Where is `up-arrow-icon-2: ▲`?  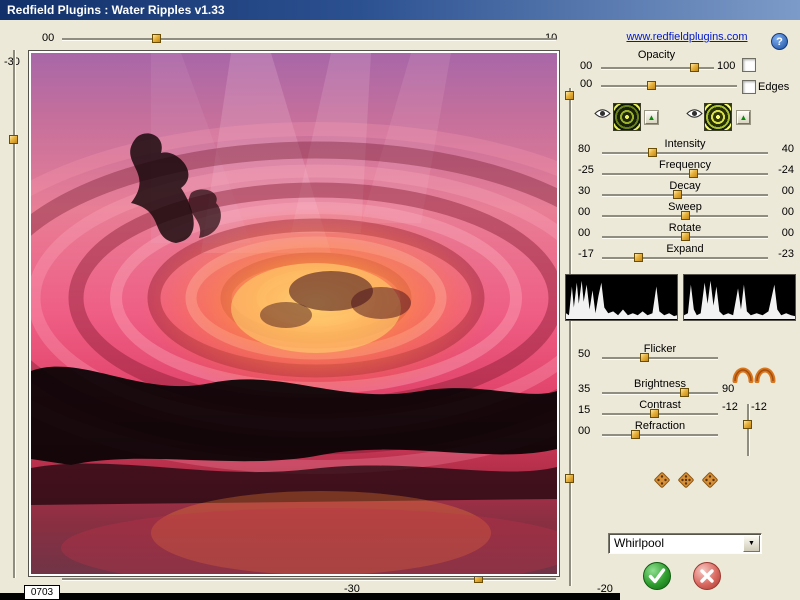 up-arrow-icon-2: ▲ is located at coordinates (743, 117).